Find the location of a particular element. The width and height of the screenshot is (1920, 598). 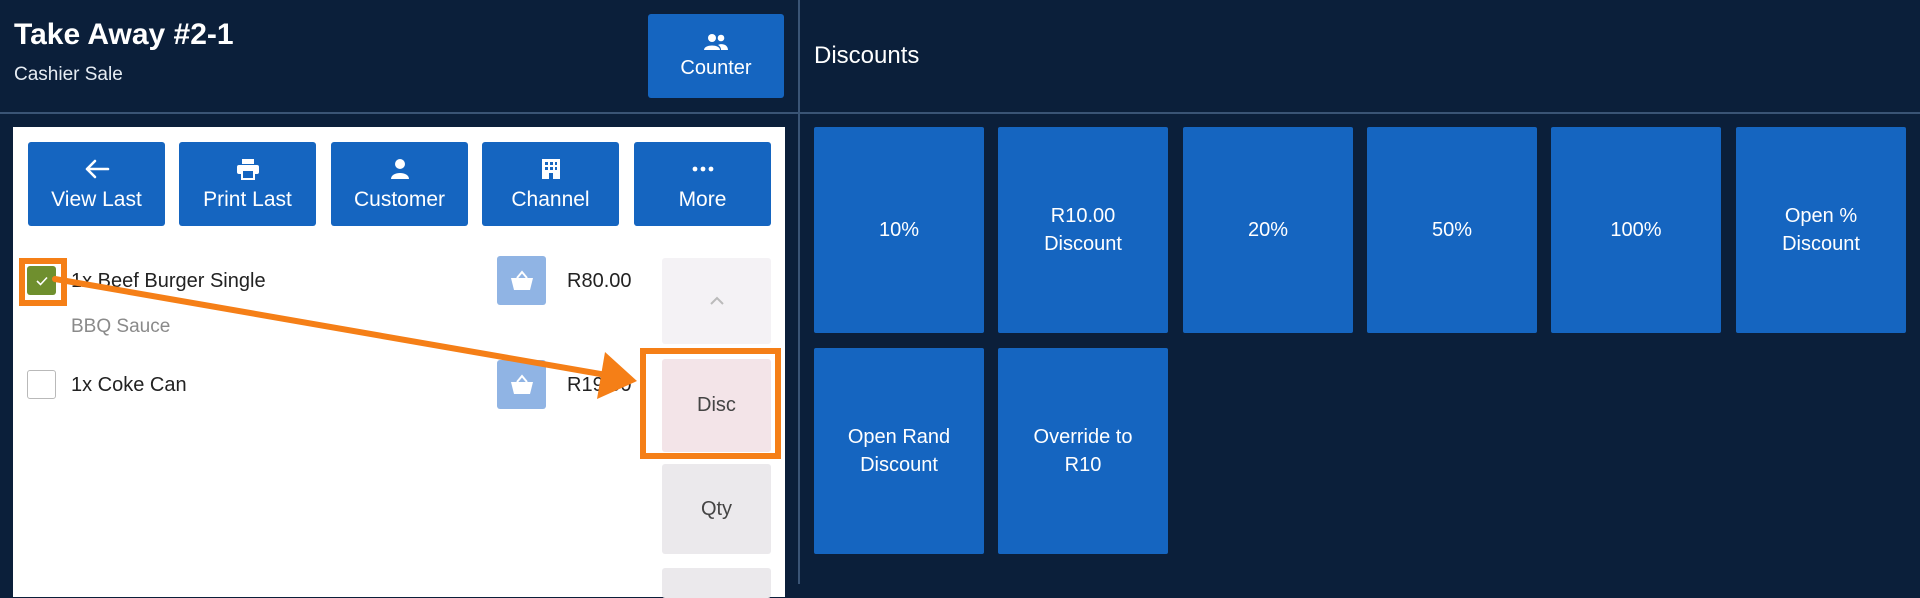

header-divider is located at coordinates (960, 113).